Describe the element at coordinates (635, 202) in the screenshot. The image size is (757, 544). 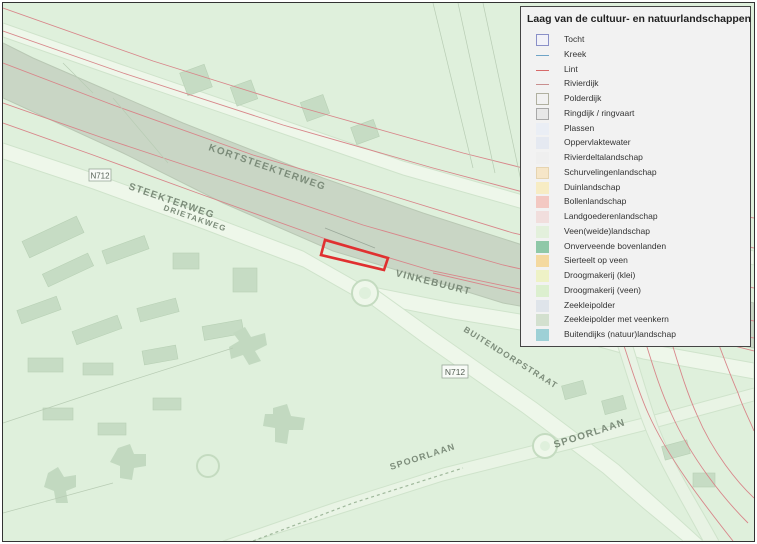
I see `legend-item: Bollenlandschap` at that location.